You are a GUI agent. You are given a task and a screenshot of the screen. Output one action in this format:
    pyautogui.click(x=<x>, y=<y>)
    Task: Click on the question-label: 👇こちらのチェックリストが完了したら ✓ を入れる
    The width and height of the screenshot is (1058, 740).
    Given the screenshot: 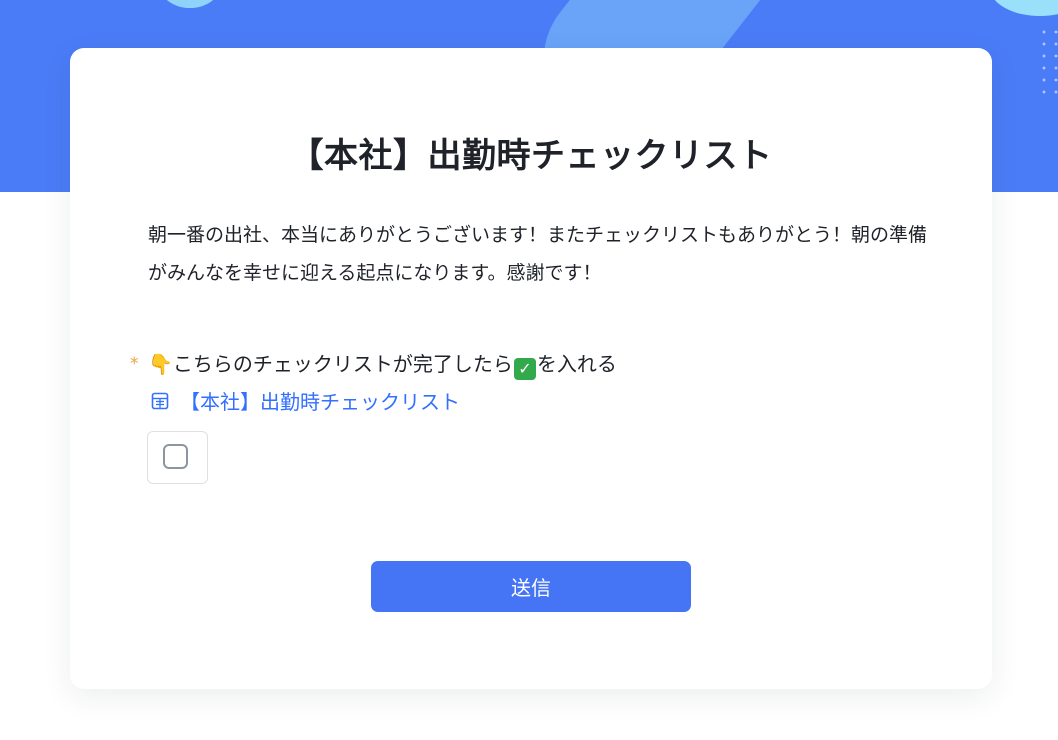 What is the action you would take?
    pyautogui.click(x=382, y=364)
    